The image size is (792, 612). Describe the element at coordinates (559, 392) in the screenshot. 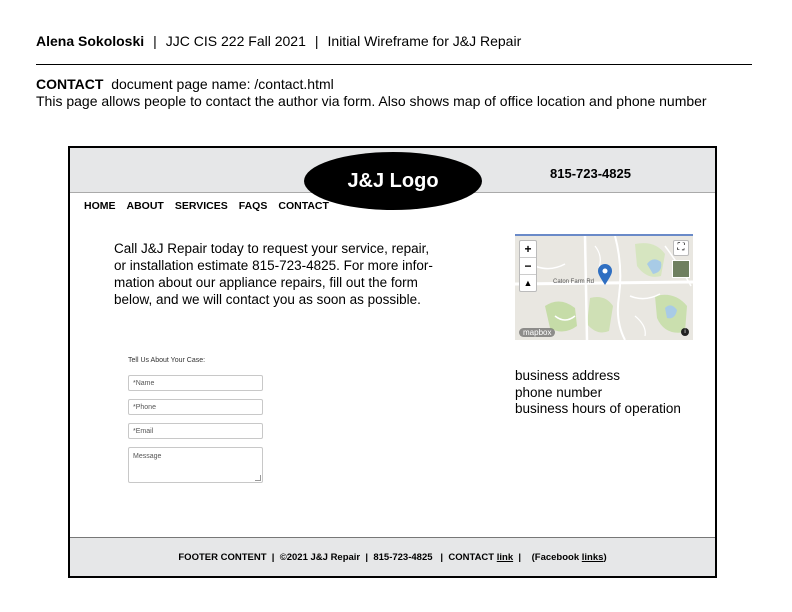

I see `business-phone: phone number` at that location.